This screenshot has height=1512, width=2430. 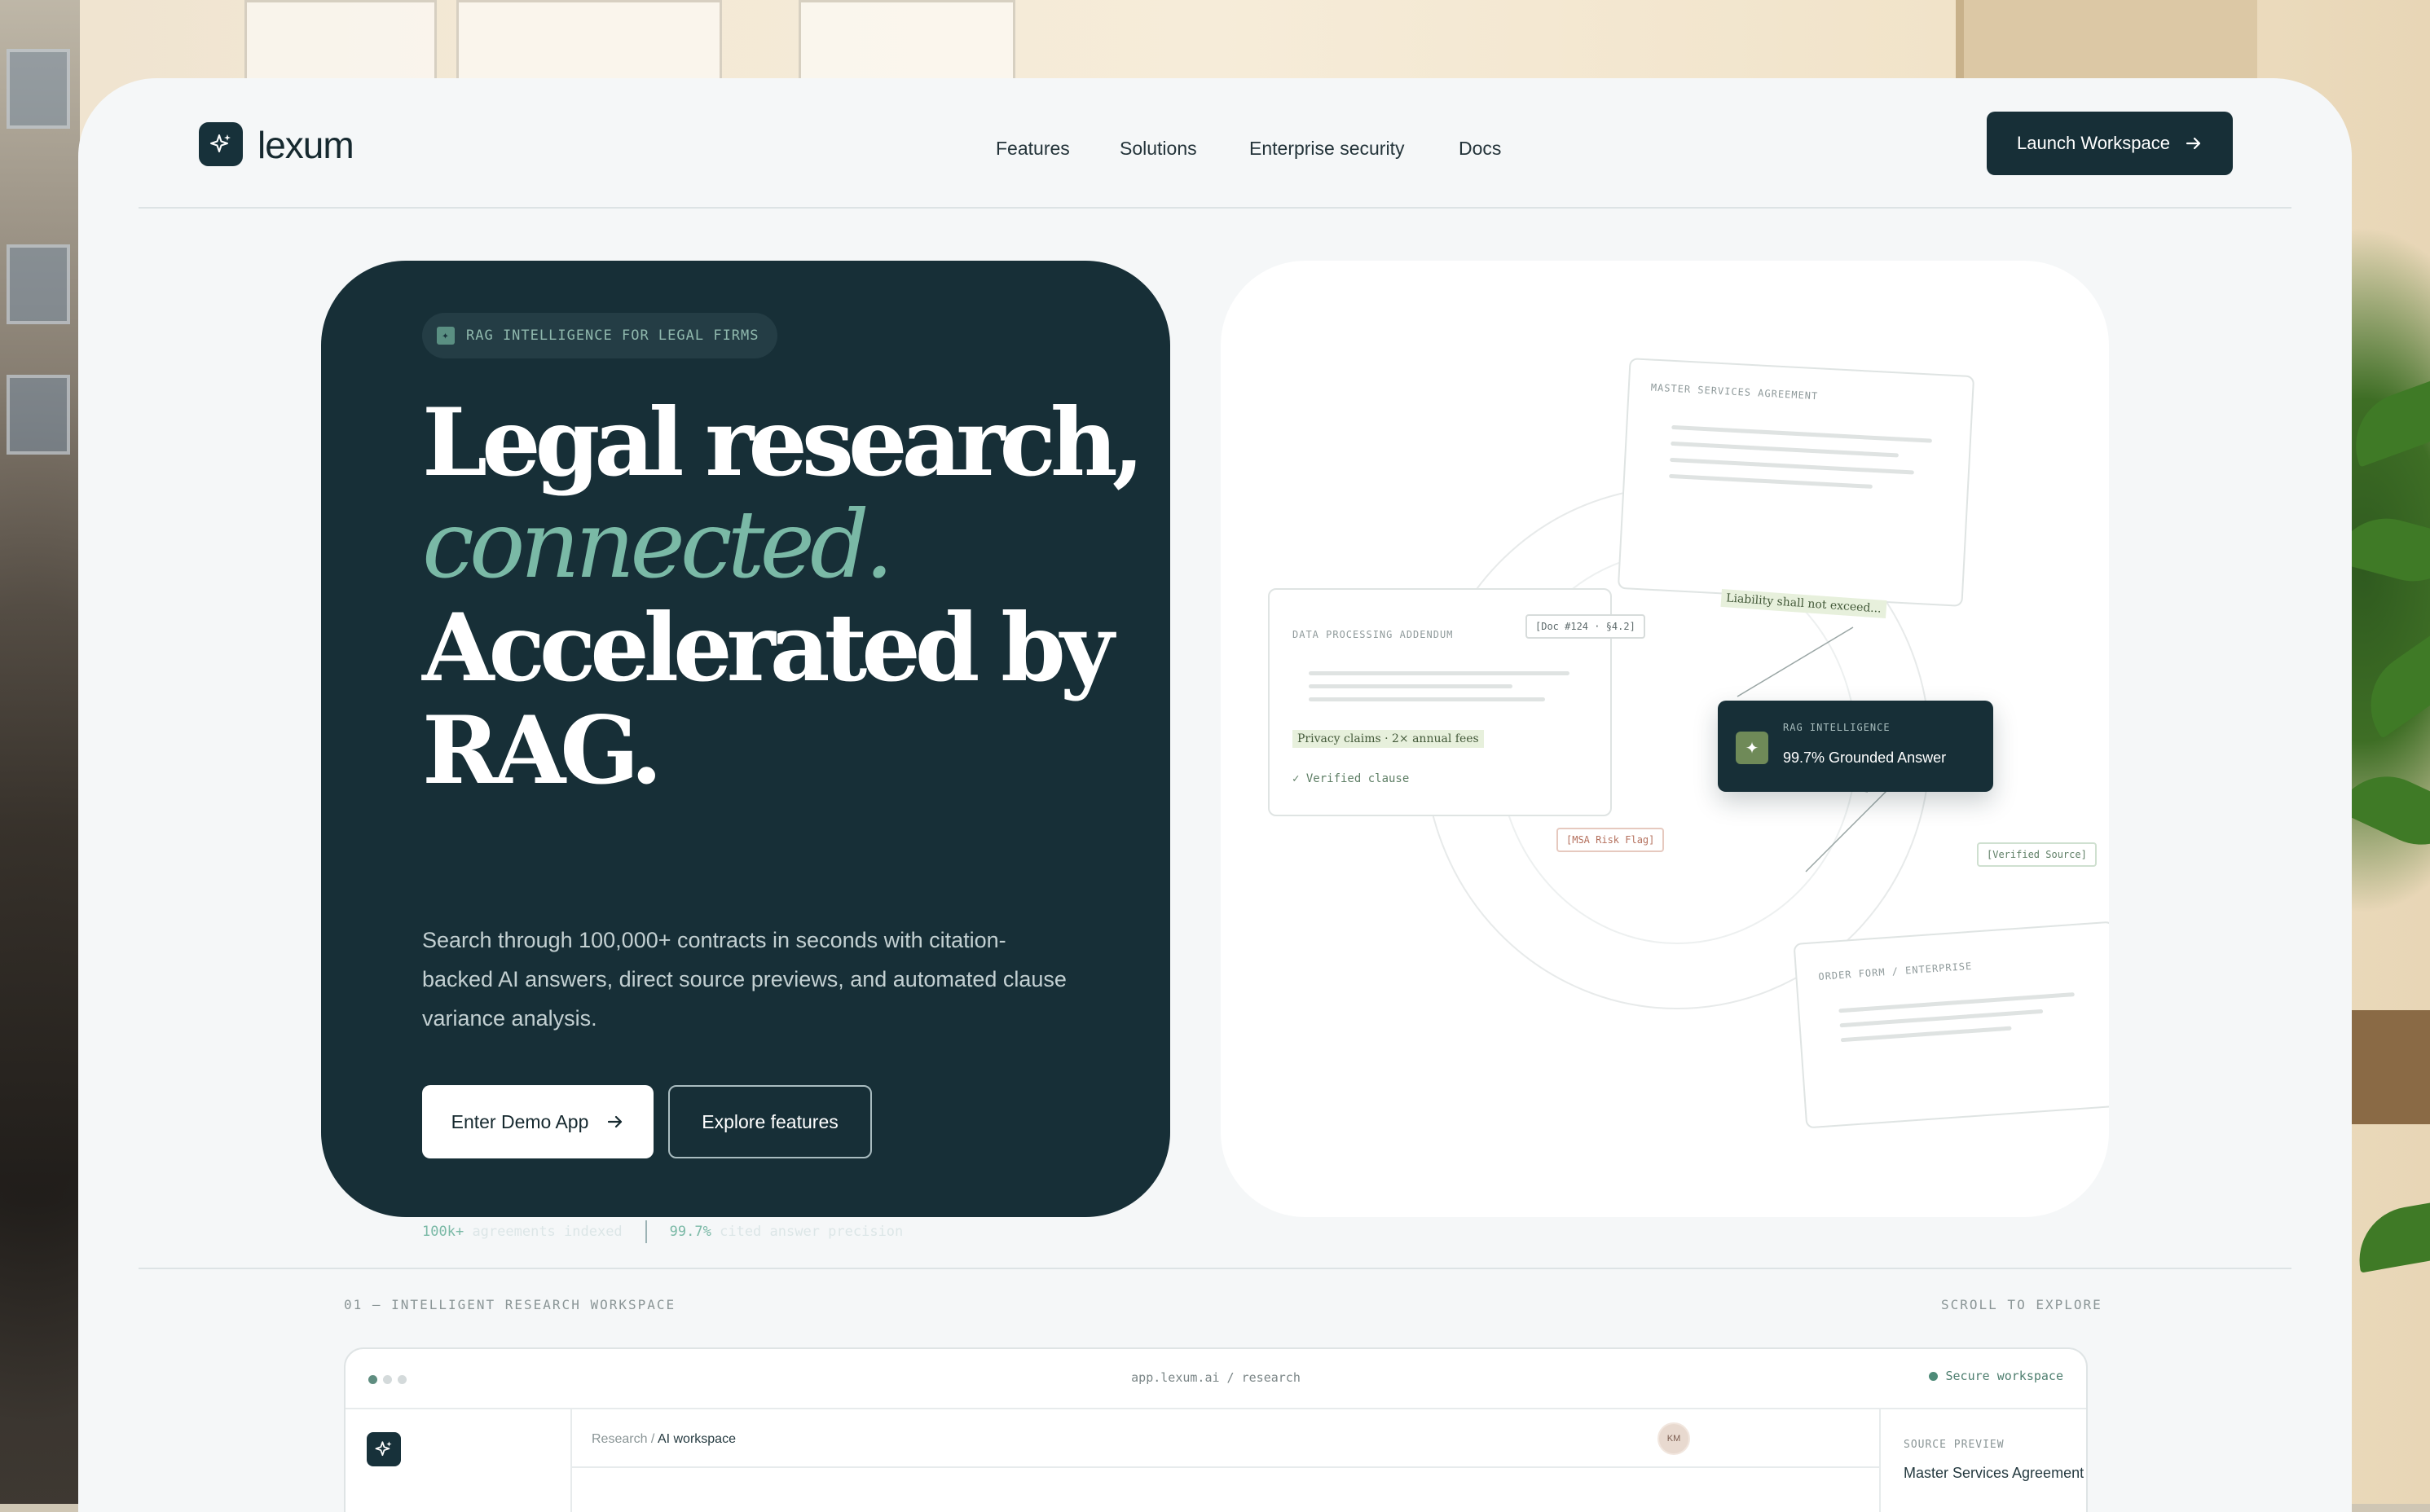 I want to click on explore-features-label: Explore features, so click(x=770, y=1121).